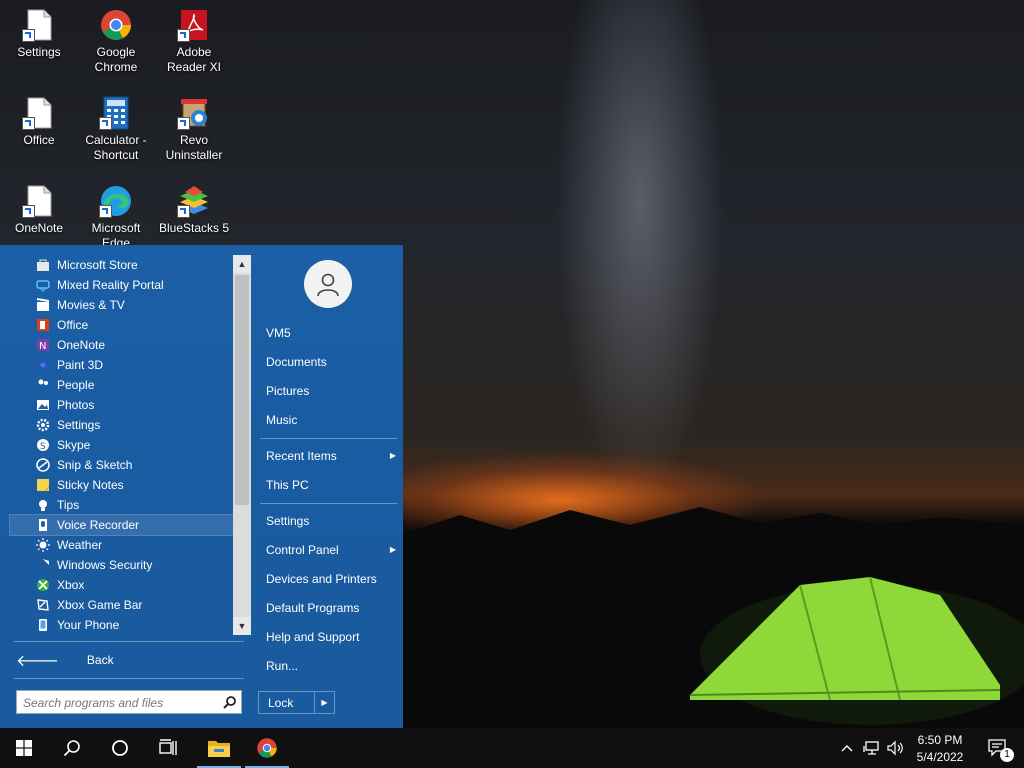 This screenshot has height=768, width=1024. I want to click on network-button, so click(872, 748).